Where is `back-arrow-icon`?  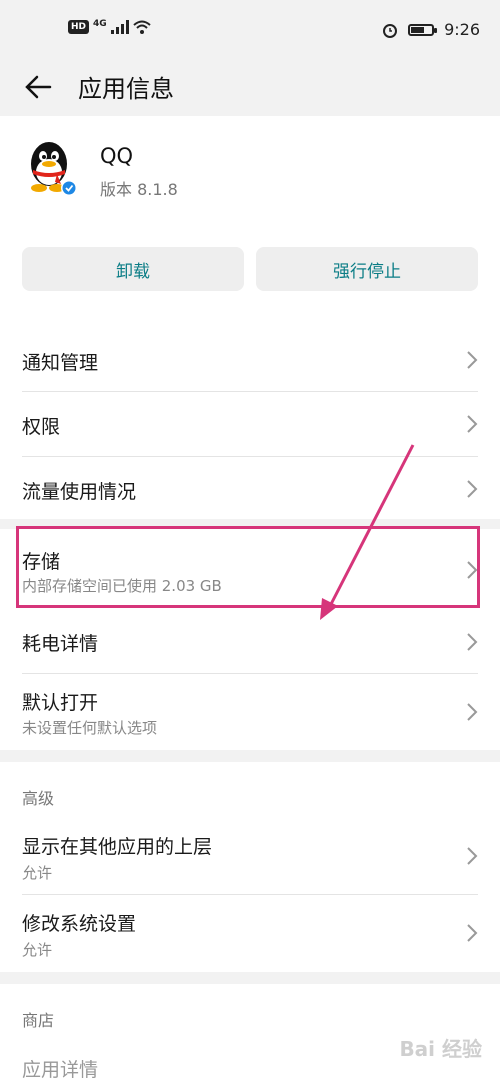 back-arrow-icon is located at coordinates (39, 87).